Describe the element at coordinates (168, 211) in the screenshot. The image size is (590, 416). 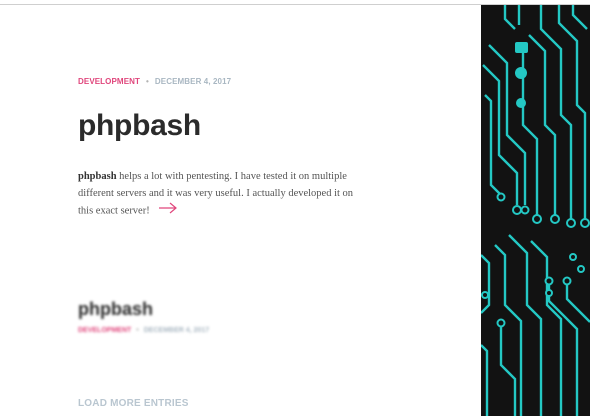
I see `arrow-right-icon` at that location.